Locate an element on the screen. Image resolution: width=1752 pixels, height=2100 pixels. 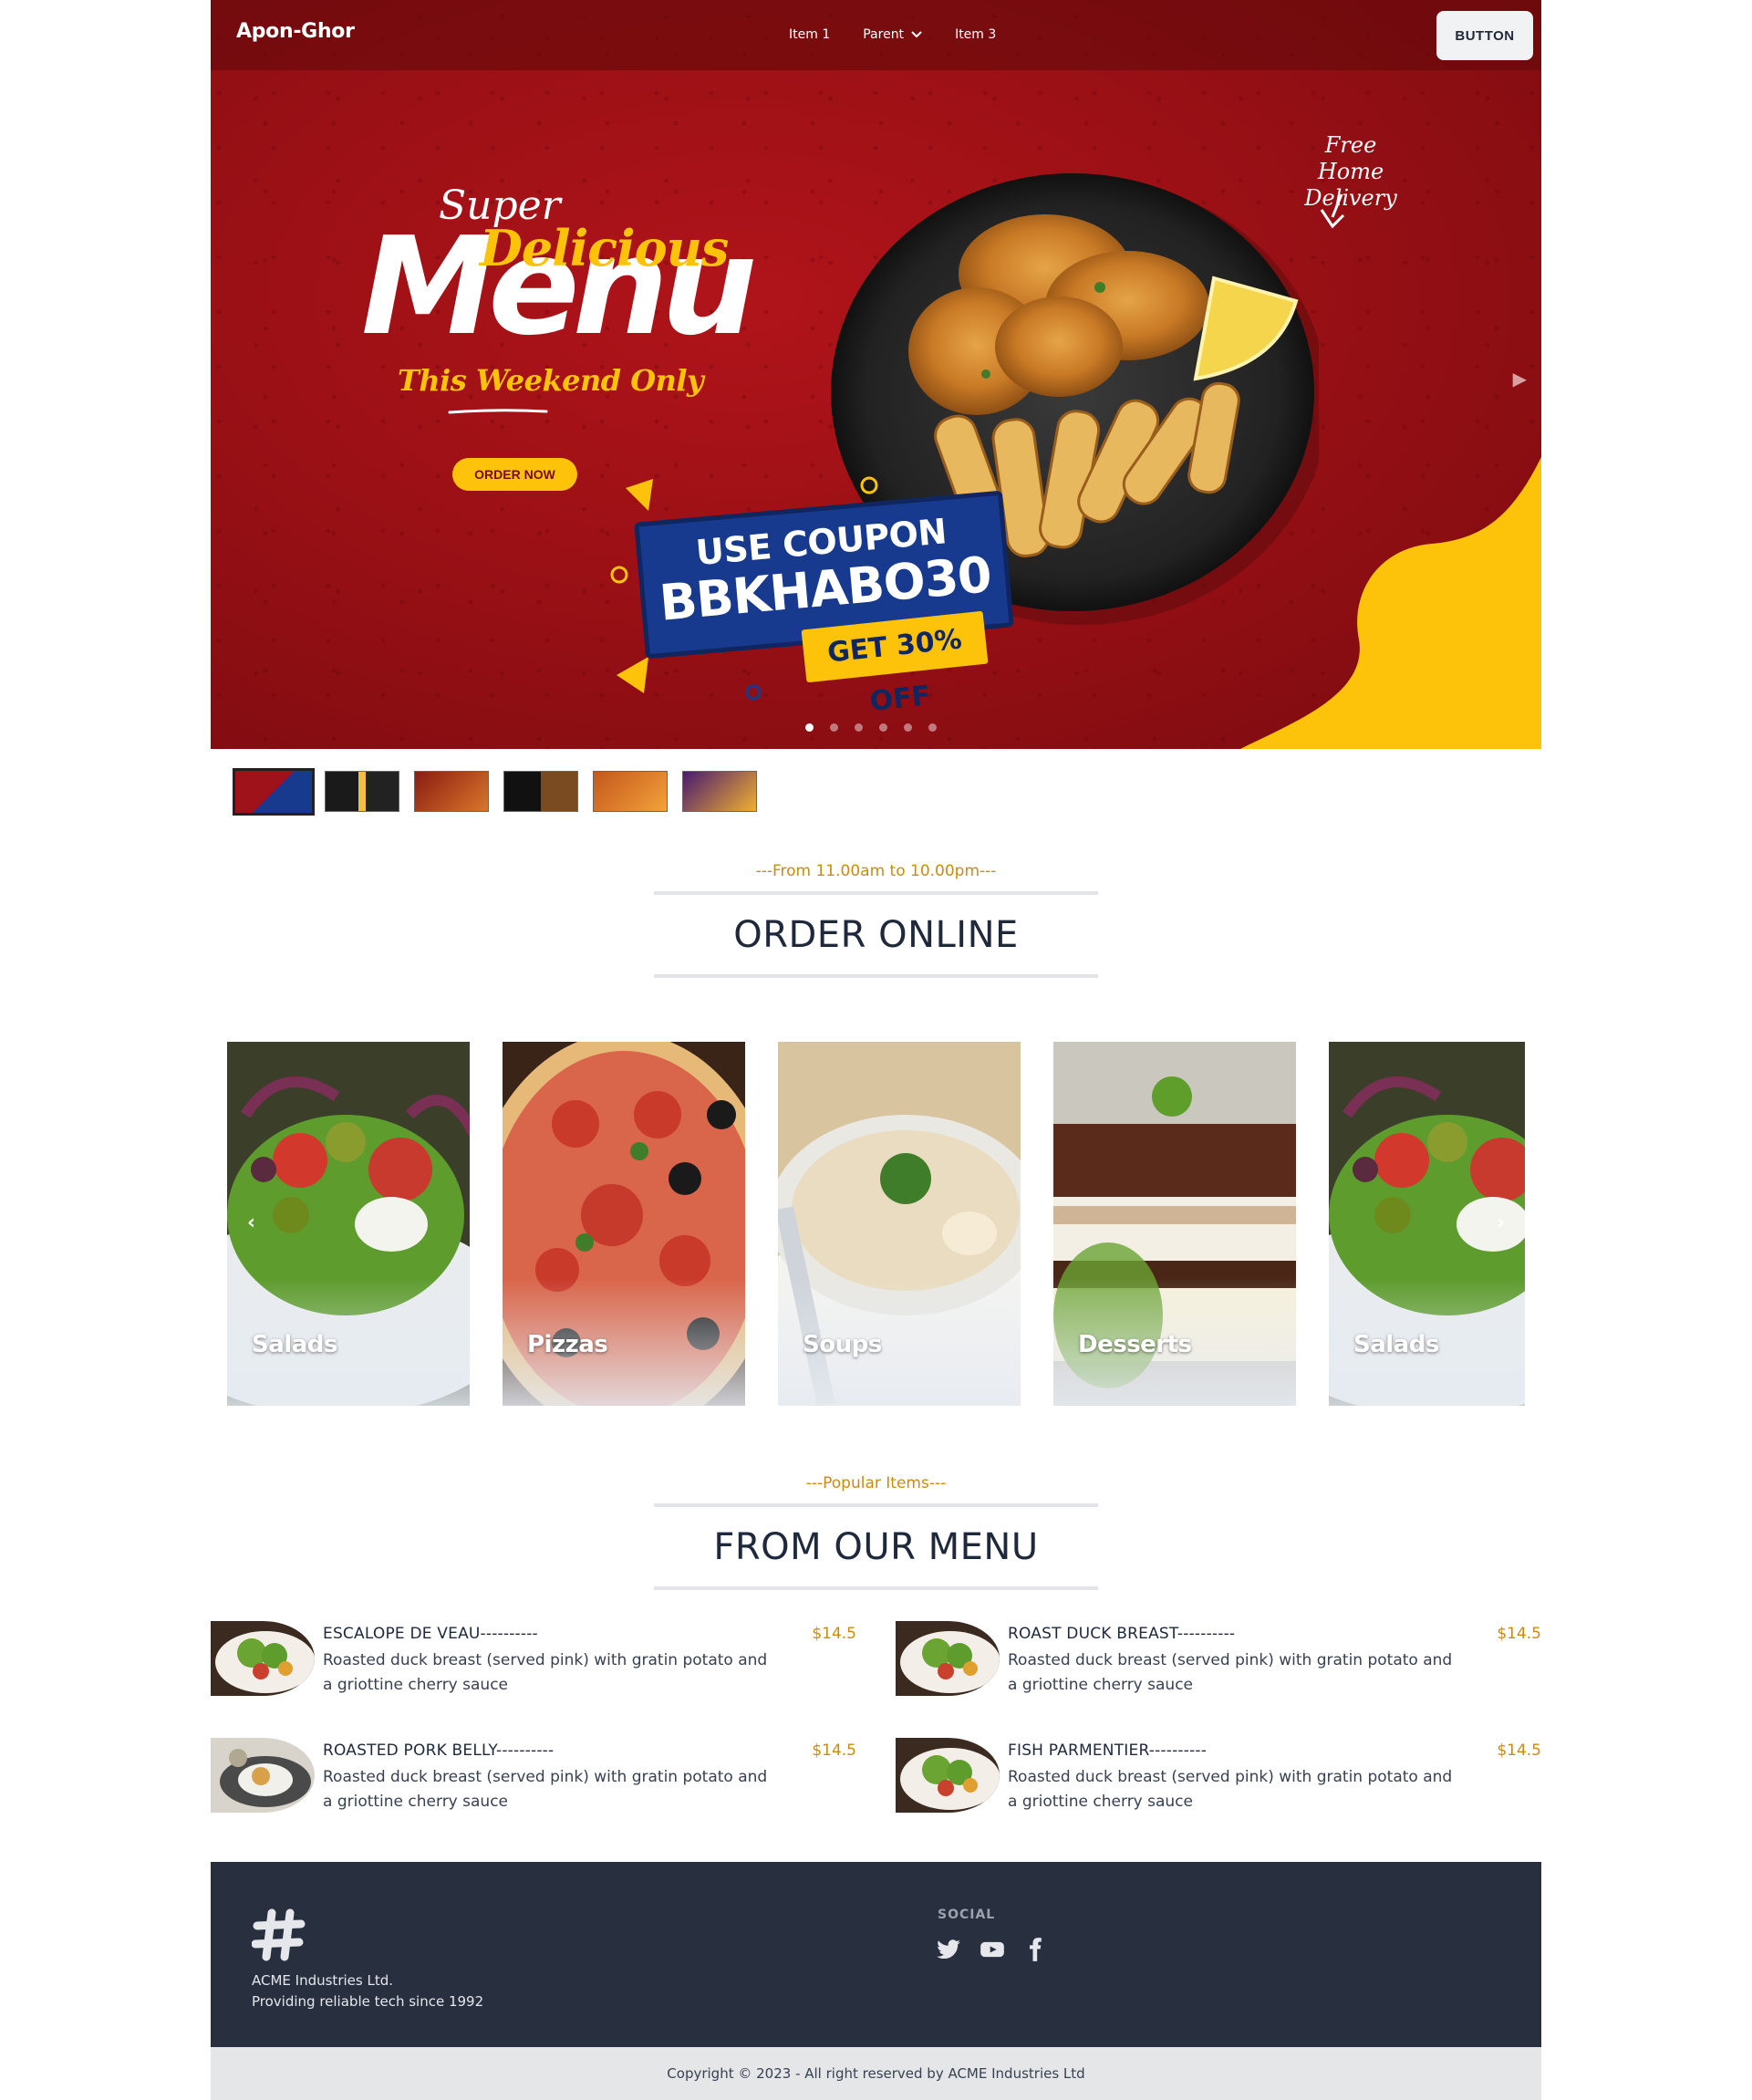
order-now-button: ORDER NOW is located at coordinates (514, 474).